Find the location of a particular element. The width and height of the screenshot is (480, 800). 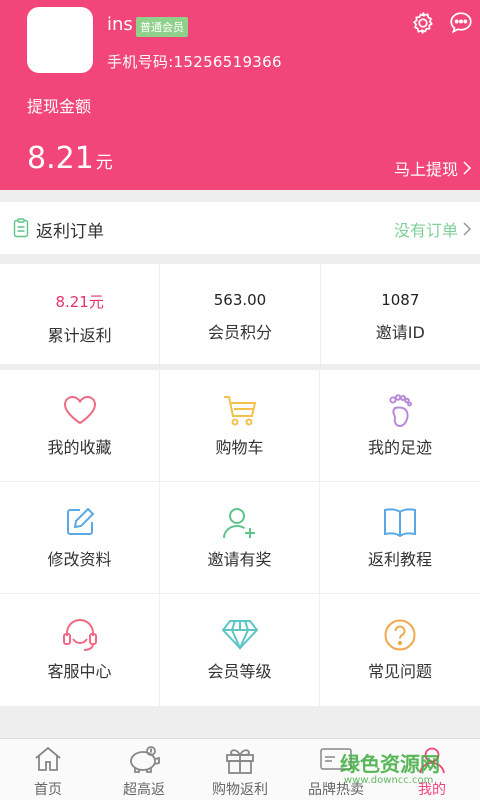

nav-item-shopping-rebate: 购物返利 is located at coordinates (240, 769).